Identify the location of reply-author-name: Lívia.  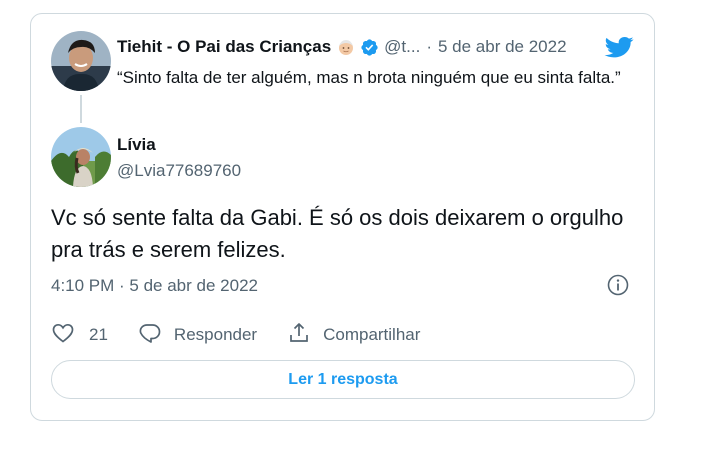
(136, 145).